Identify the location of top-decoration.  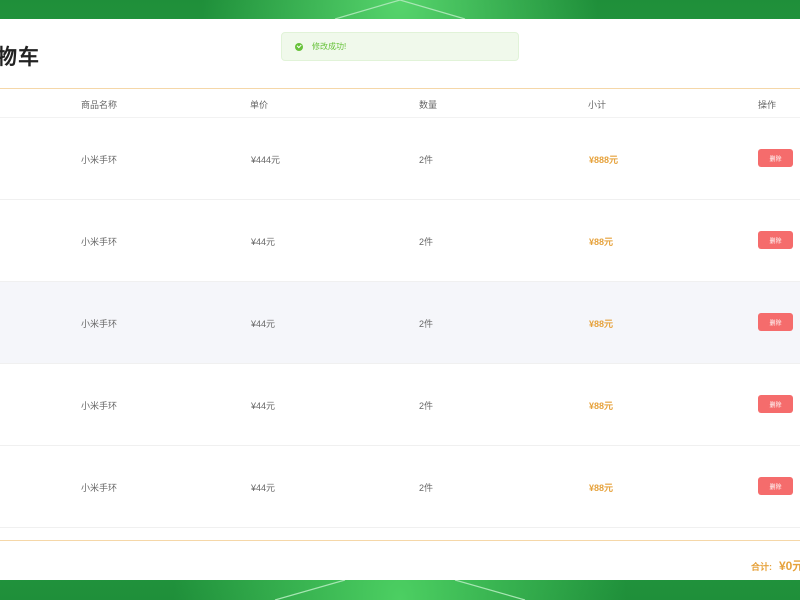
(400, 9).